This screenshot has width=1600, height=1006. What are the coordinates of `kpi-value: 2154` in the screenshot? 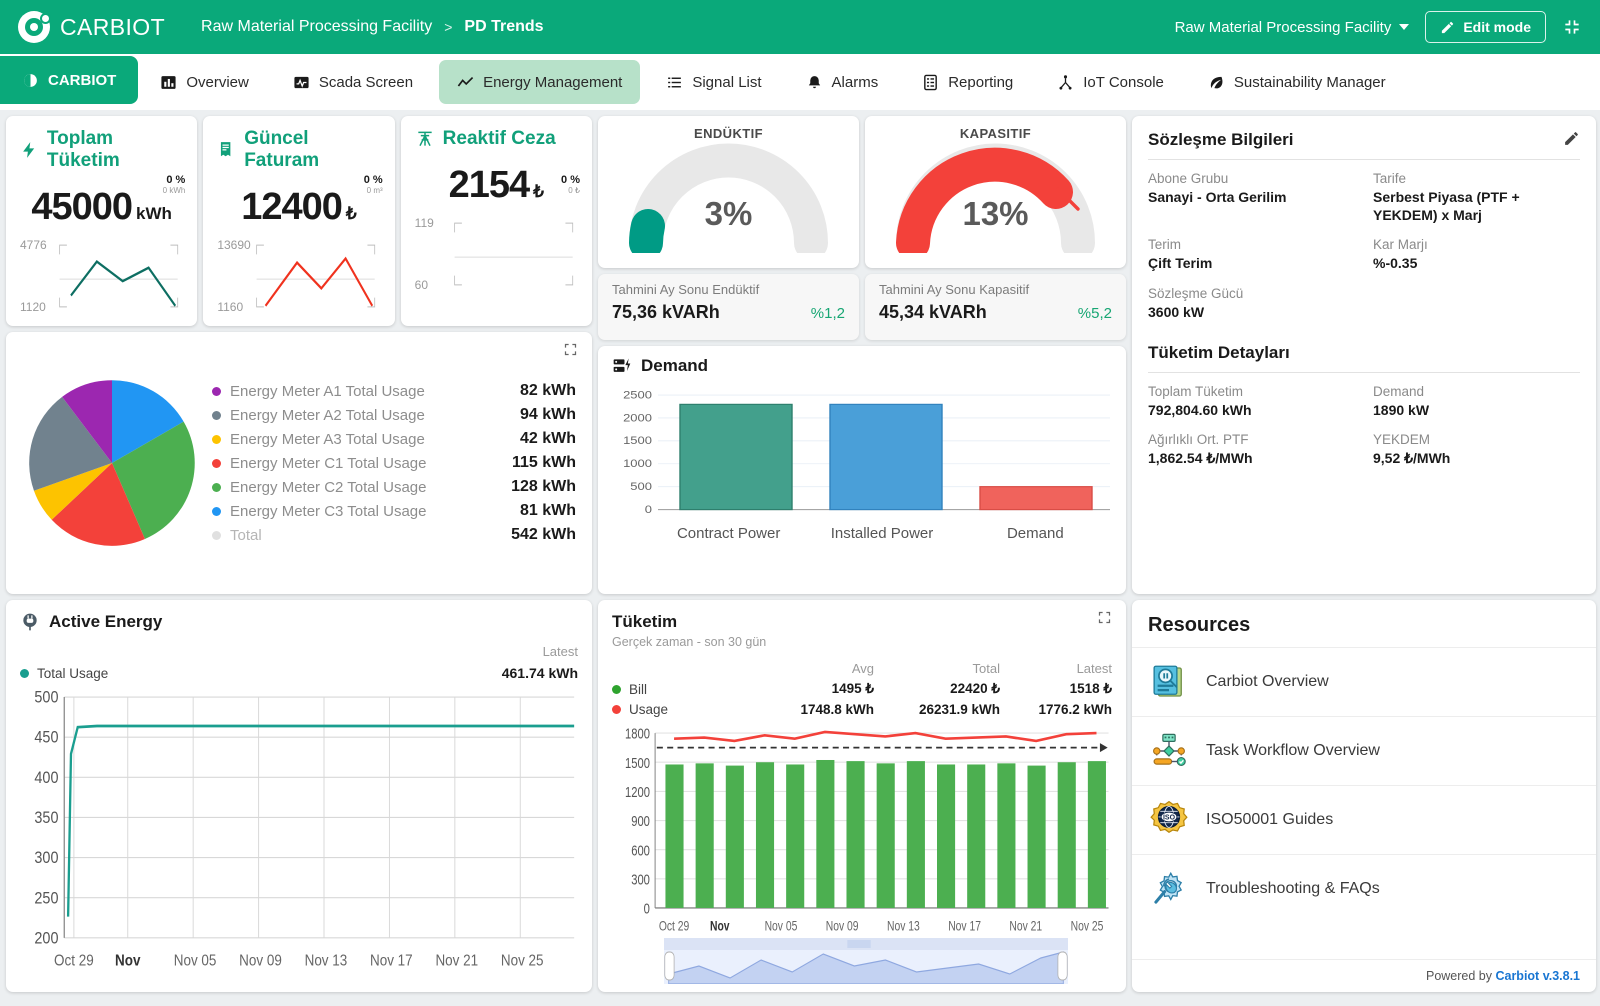 It's located at (489, 185).